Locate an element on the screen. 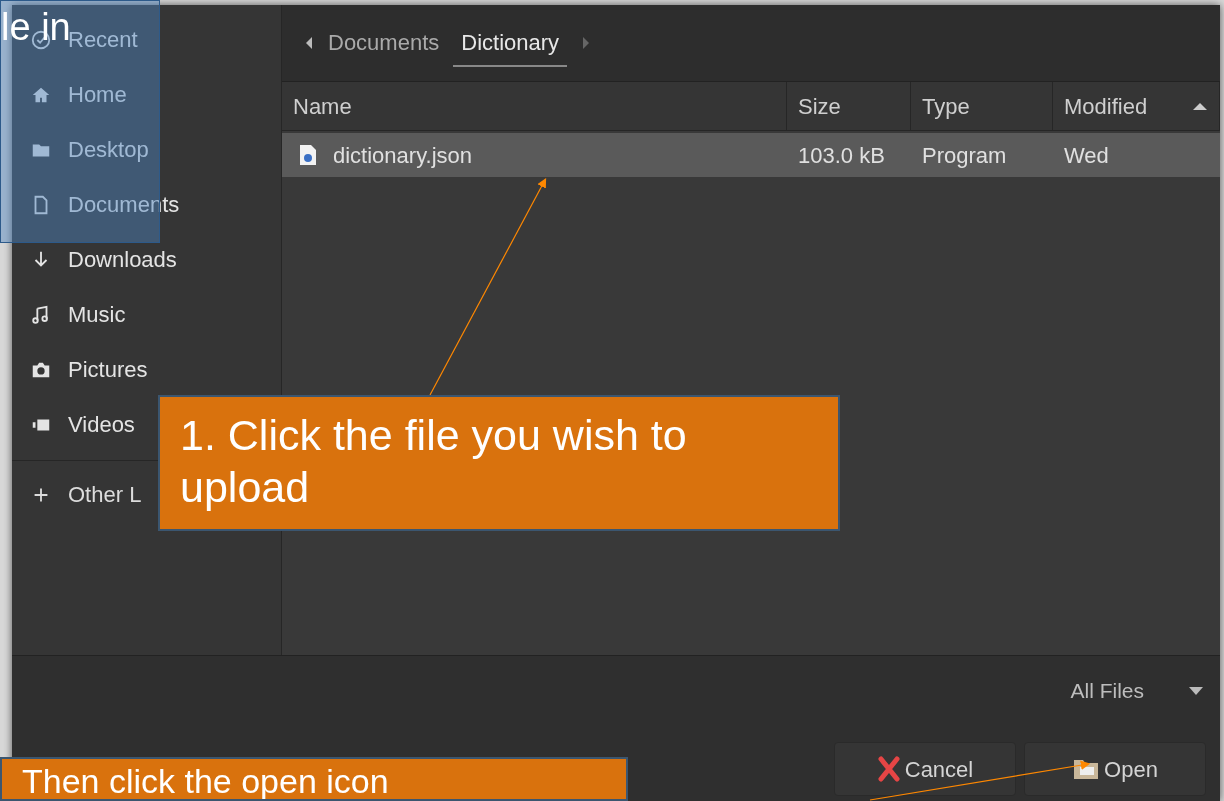  dialog-button: Cancel is located at coordinates (925, 769).